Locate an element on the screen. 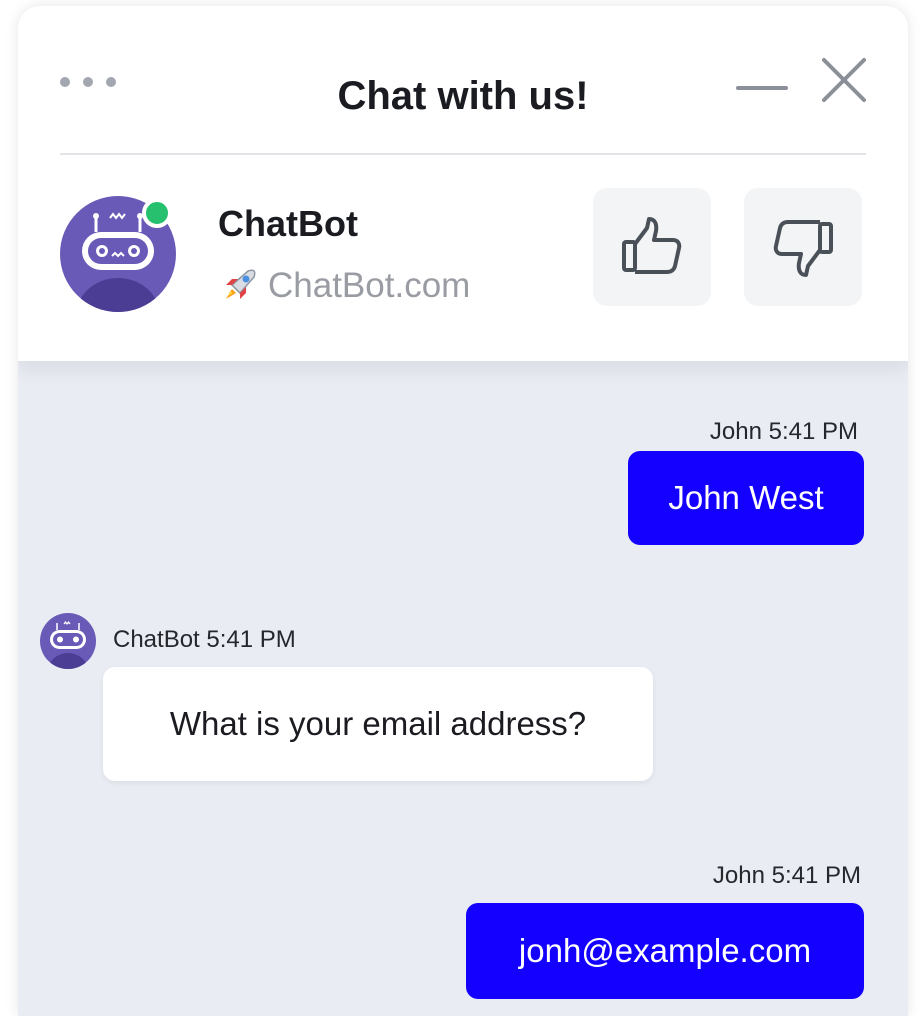 This screenshot has height=1016, width=920. agent-site-text: ChatBot.com is located at coordinates (369, 285).